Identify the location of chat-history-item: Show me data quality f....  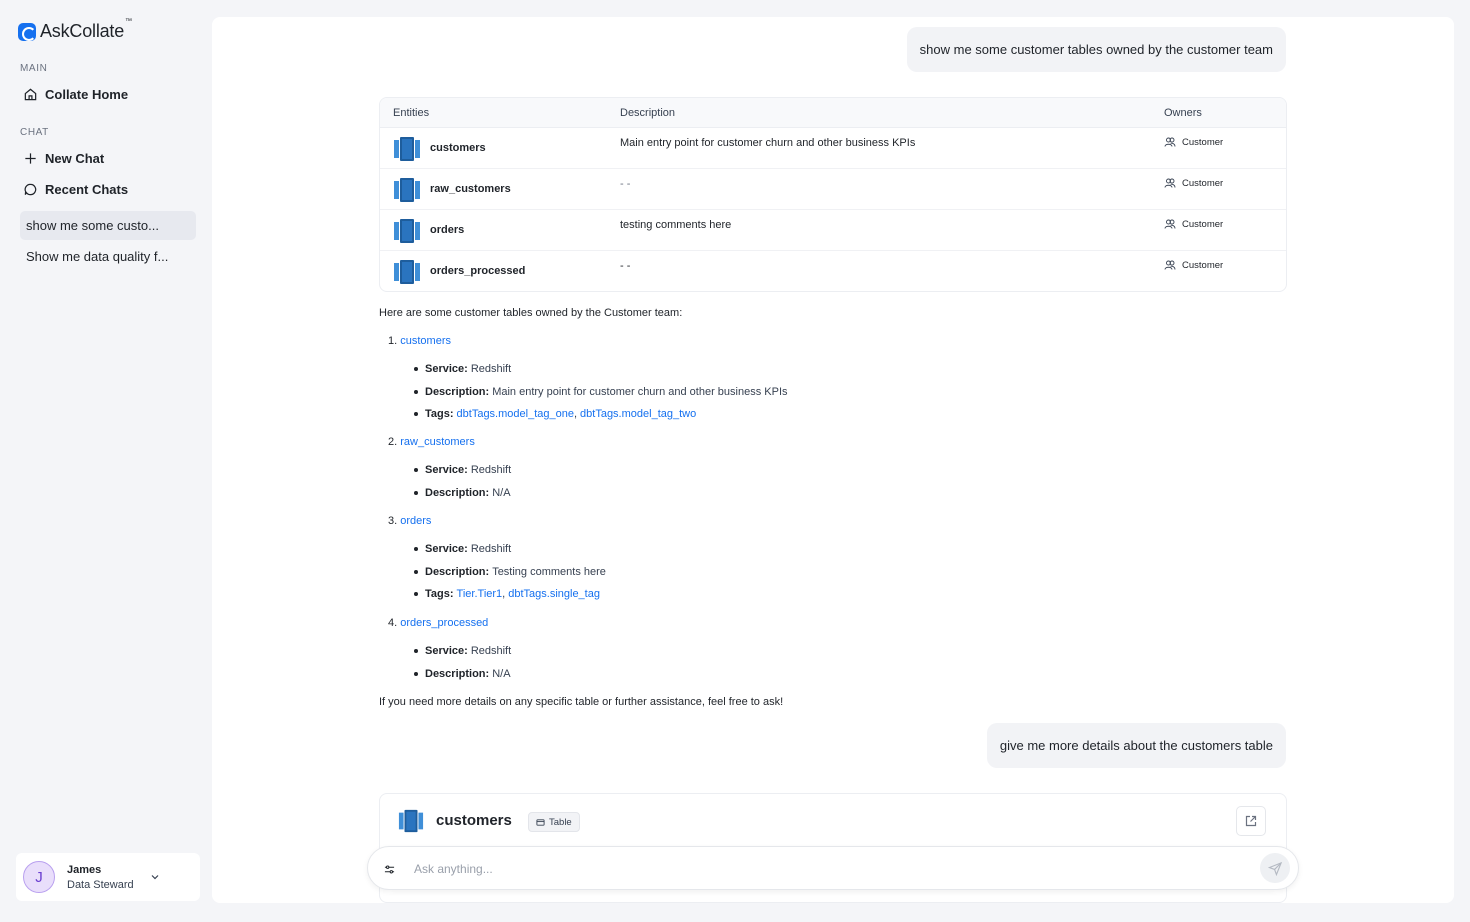
(108, 256).